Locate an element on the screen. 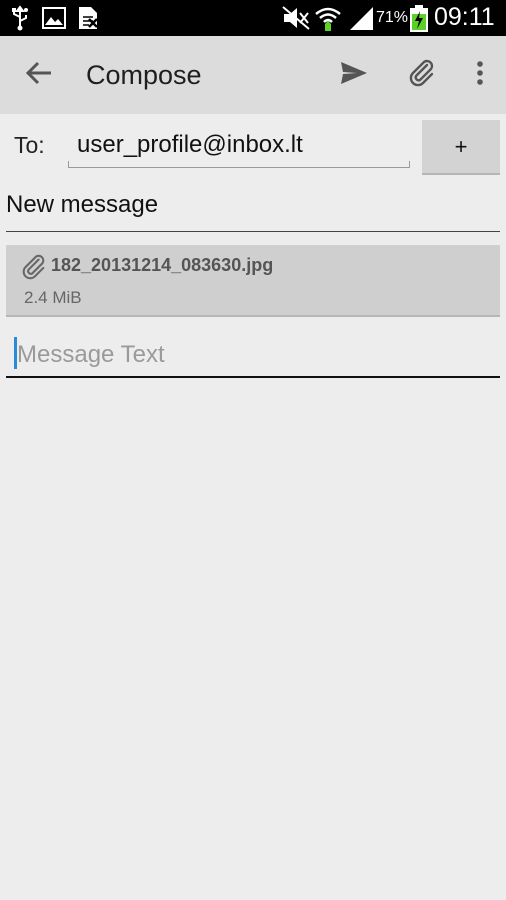 The width and height of the screenshot is (506, 900). page-title: Compose is located at coordinates (144, 75).